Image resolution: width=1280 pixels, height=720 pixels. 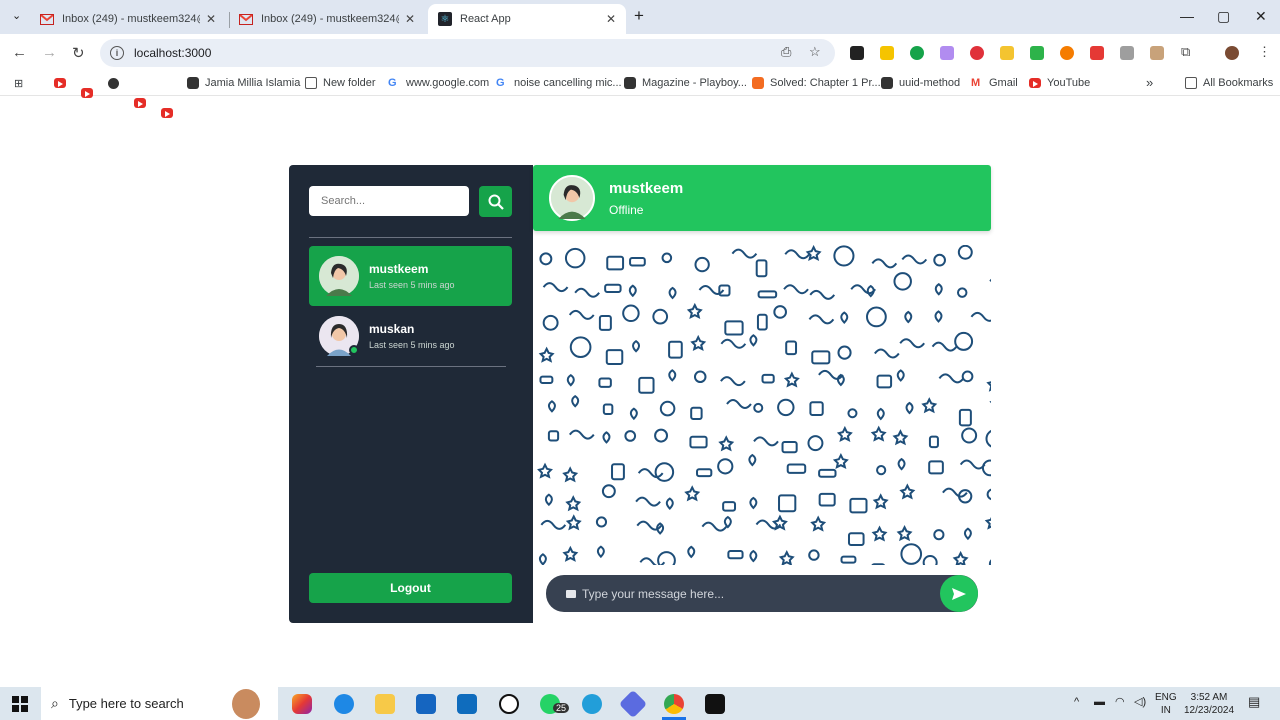 What do you see at coordinates (19, 52) in the screenshot?
I see `back-icon: ←` at bounding box center [19, 52].